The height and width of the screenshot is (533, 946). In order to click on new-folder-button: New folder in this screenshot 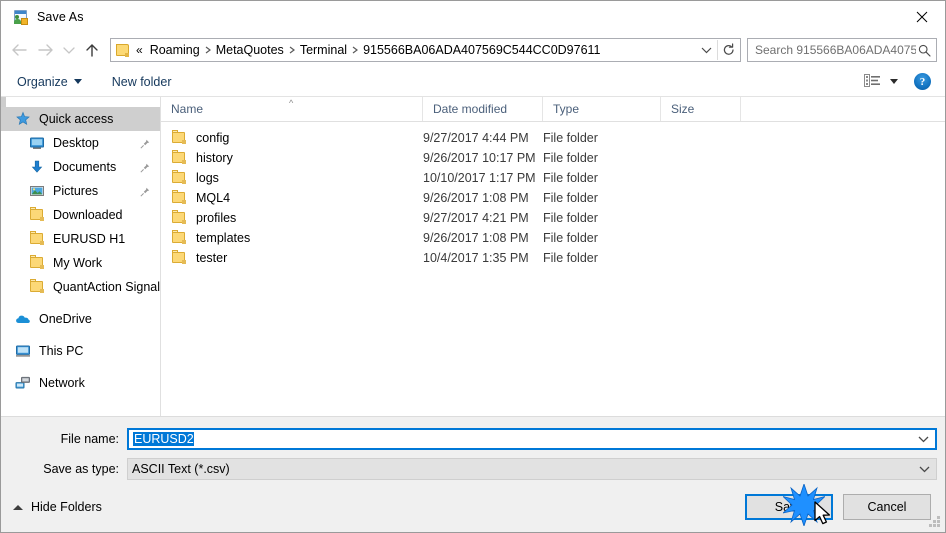, I will do `click(142, 82)`.